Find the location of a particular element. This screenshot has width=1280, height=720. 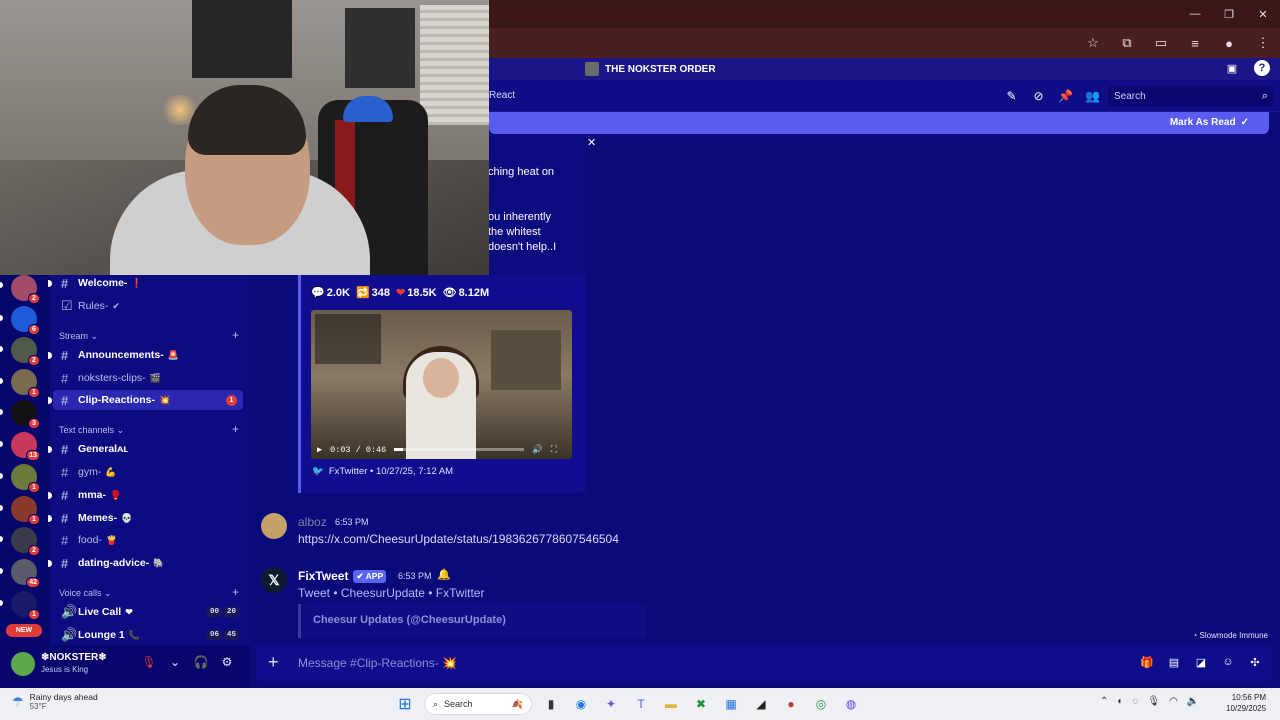

xbox-icon: ✖ is located at coordinates (701, 704).